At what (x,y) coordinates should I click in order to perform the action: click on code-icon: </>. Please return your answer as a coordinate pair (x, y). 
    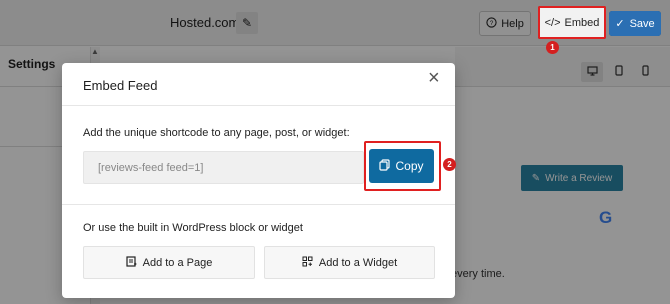
    Looking at the image, I should click on (552, 22).